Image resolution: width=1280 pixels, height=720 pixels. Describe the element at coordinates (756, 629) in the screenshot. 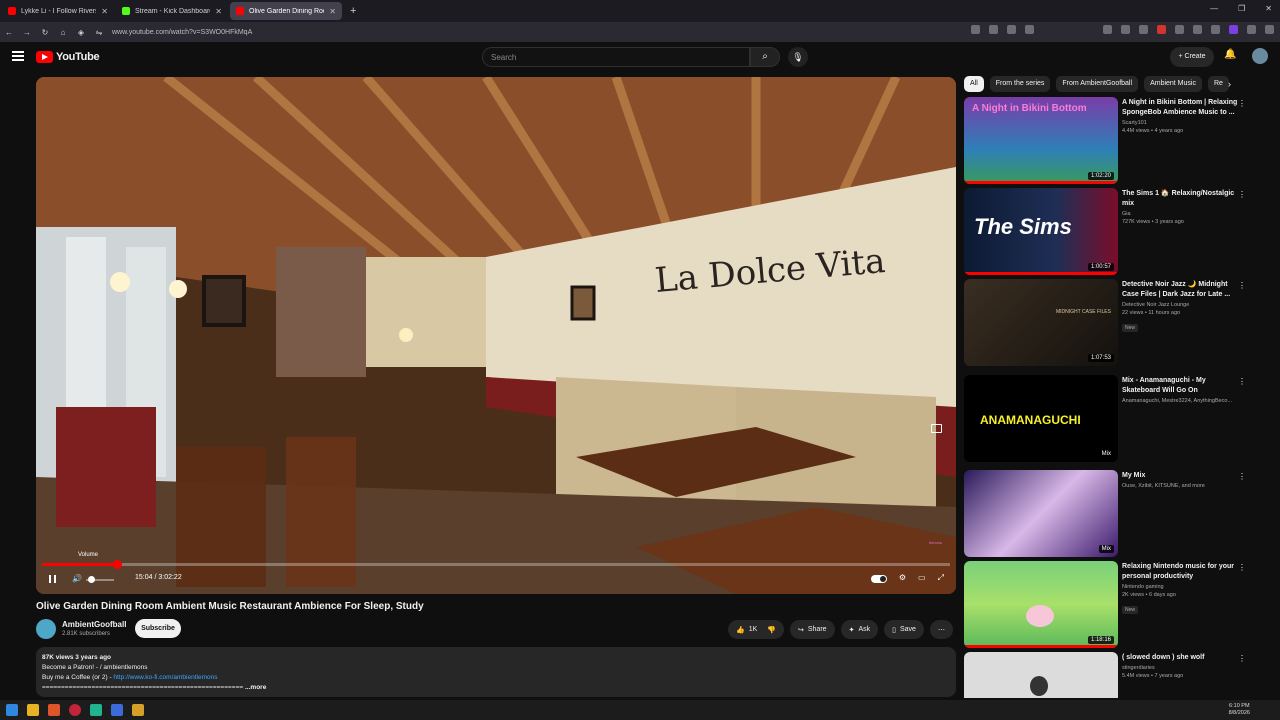

I see `like-button: 👍 1K 👎` at that location.